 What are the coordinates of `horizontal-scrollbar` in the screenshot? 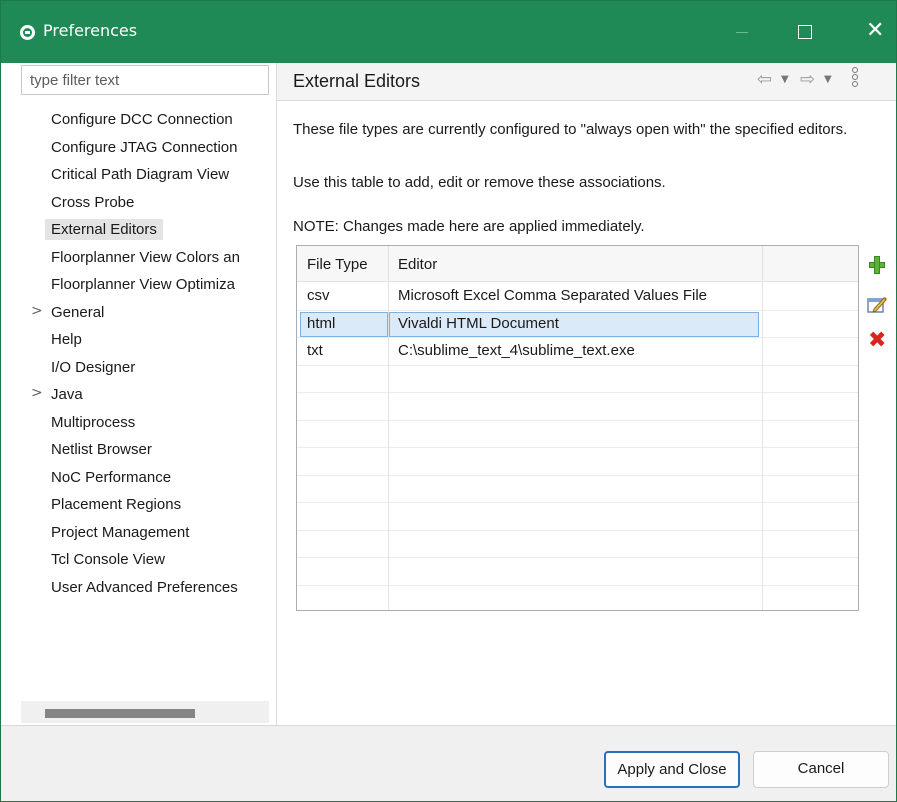 It's located at (145, 712).